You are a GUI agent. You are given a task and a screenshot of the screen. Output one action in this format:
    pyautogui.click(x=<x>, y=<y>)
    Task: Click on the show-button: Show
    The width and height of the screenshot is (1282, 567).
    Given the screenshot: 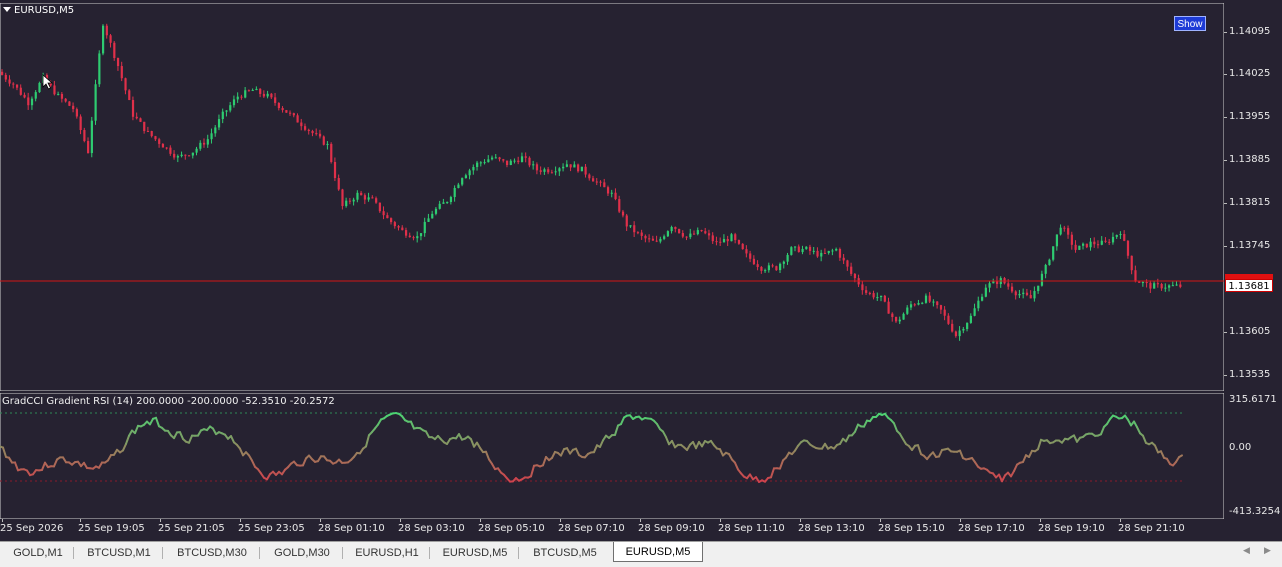 What is the action you would take?
    pyautogui.click(x=1190, y=23)
    